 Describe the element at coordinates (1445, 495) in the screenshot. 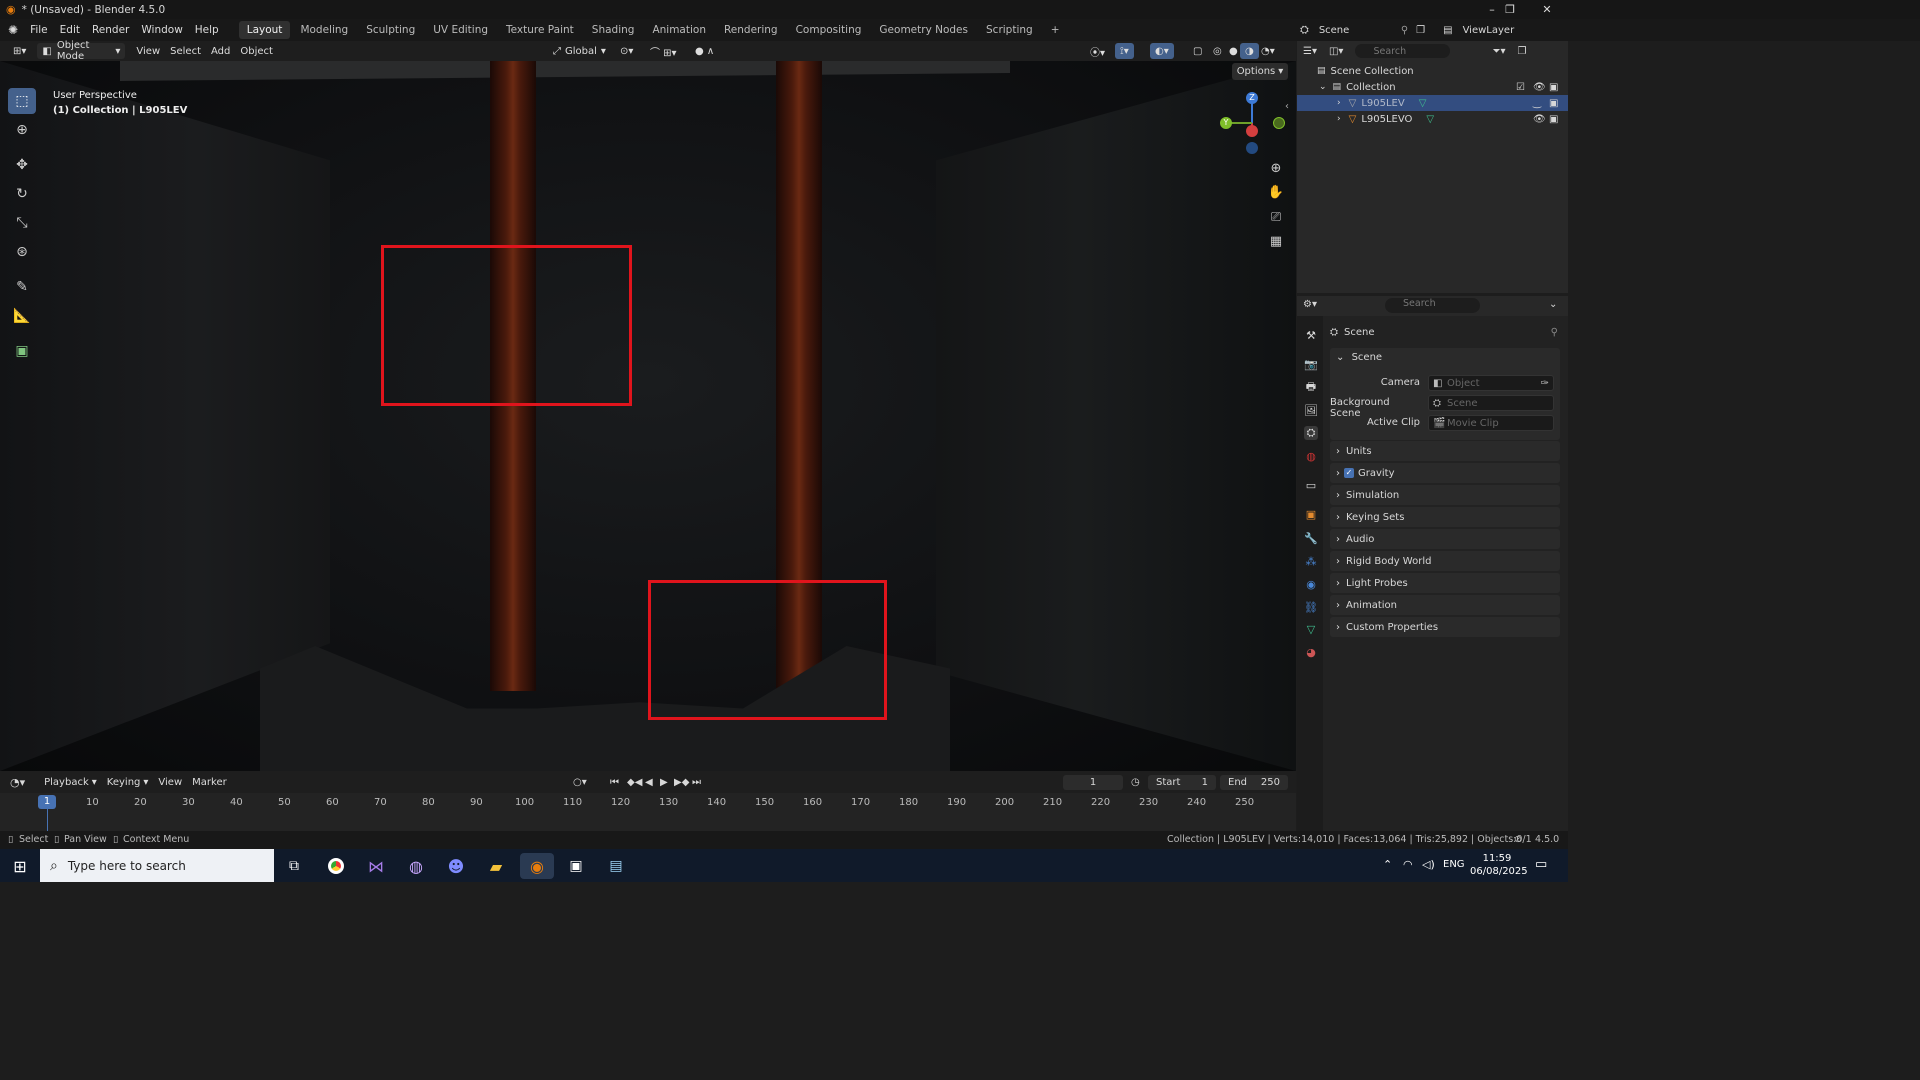

I see `panel-simulation: › Simulation` at that location.